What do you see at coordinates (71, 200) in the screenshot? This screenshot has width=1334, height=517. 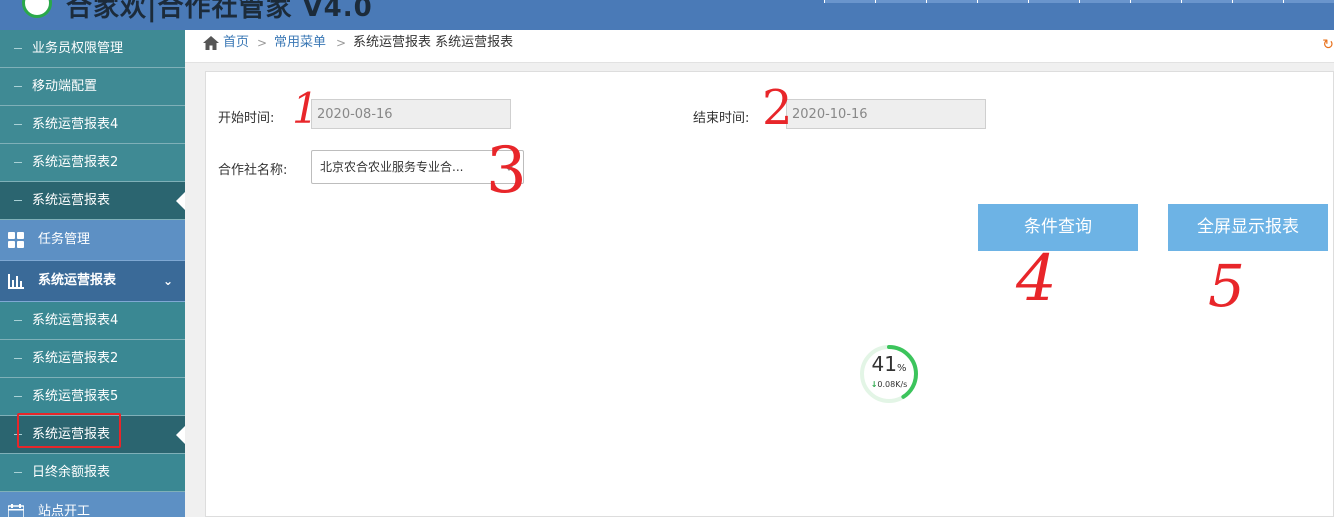 I see `sidebar-item-label: 系统运营报表` at bounding box center [71, 200].